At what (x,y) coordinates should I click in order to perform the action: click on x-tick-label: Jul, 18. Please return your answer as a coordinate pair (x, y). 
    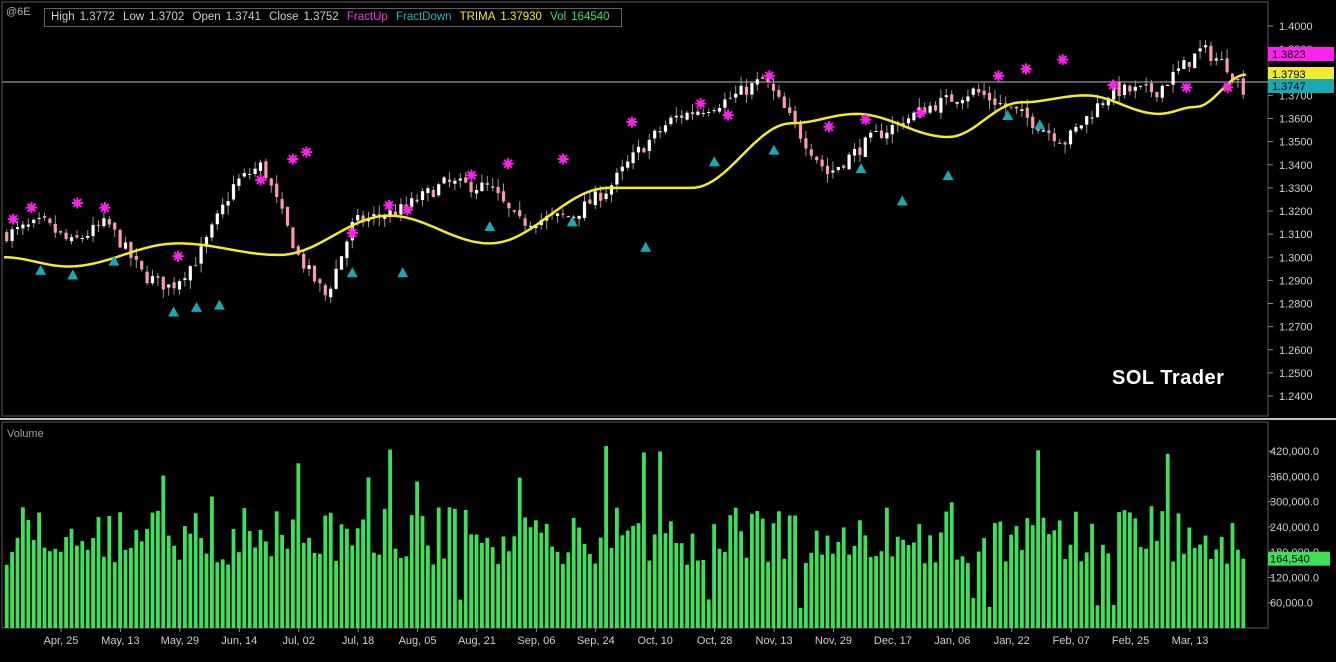
    Looking at the image, I should click on (358, 641).